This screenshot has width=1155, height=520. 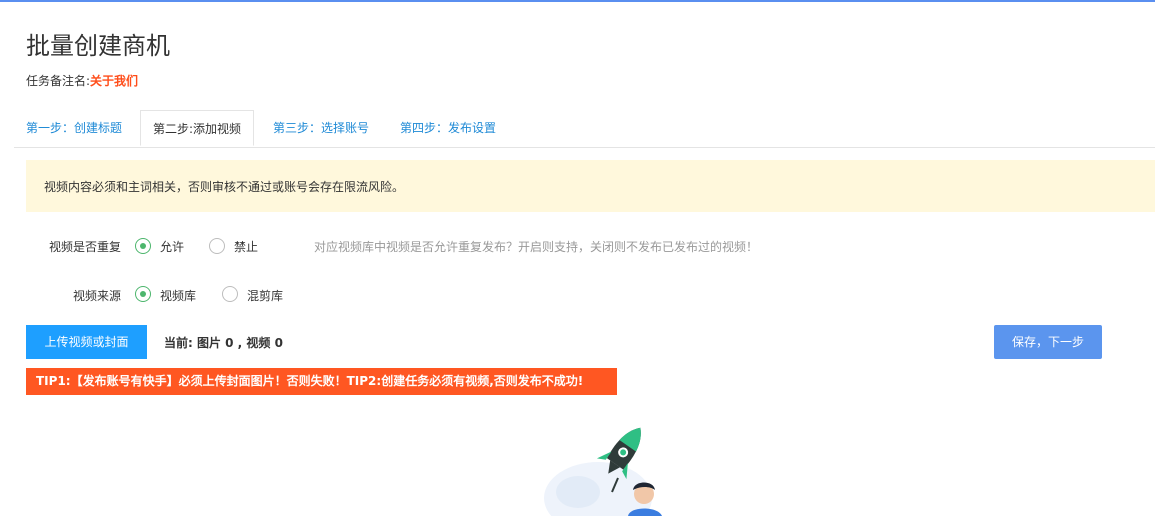 I want to click on save-next-button: 保存，下一步, so click(x=1048, y=342).